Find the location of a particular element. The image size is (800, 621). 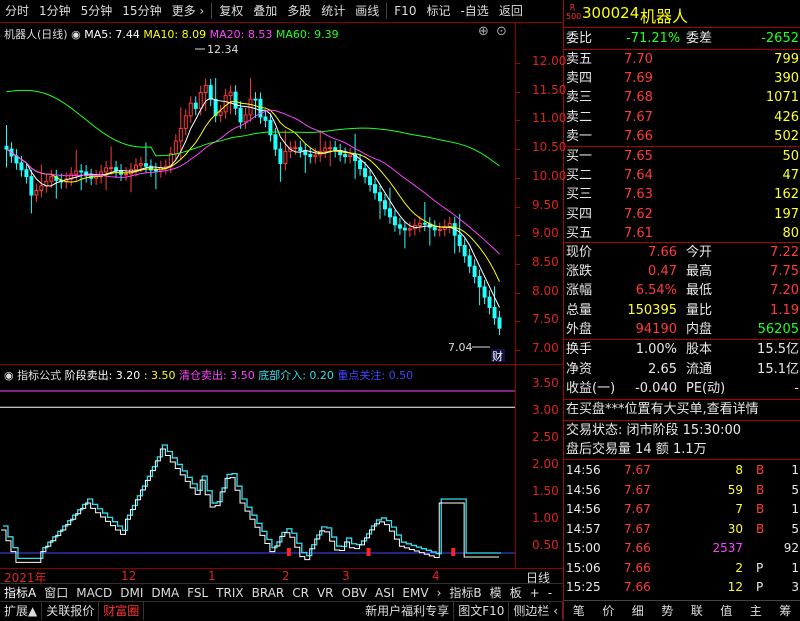

finance-marker-label: 财 is located at coordinates (497, 356).